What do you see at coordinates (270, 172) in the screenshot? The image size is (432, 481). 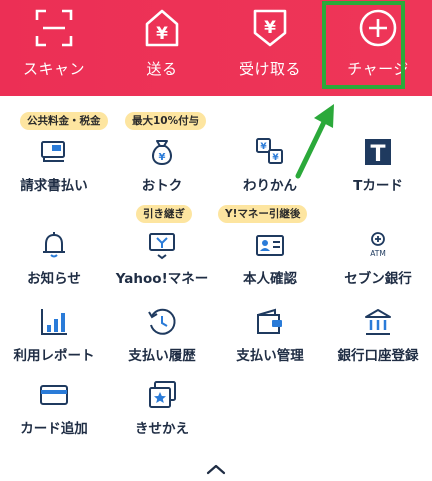 I see `split-bill-item: ¥ ¥ わりかん` at bounding box center [270, 172].